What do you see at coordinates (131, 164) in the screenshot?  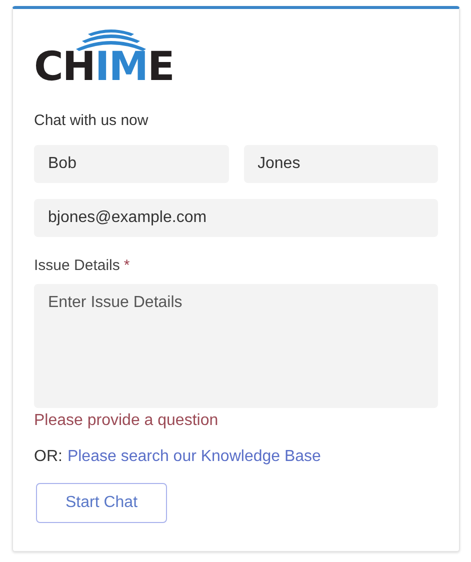 I see `name-field: Bob` at bounding box center [131, 164].